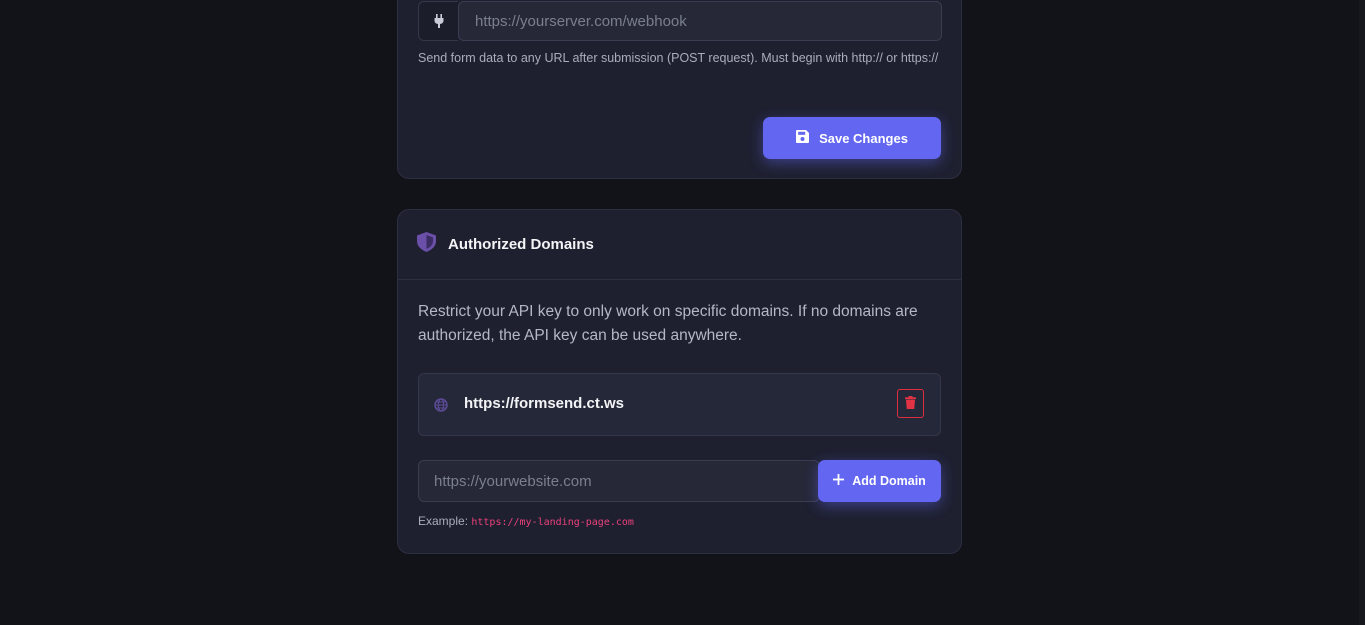  Describe the element at coordinates (863, 138) in the screenshot. I see `save-changes-label: Save Changes` at that location.